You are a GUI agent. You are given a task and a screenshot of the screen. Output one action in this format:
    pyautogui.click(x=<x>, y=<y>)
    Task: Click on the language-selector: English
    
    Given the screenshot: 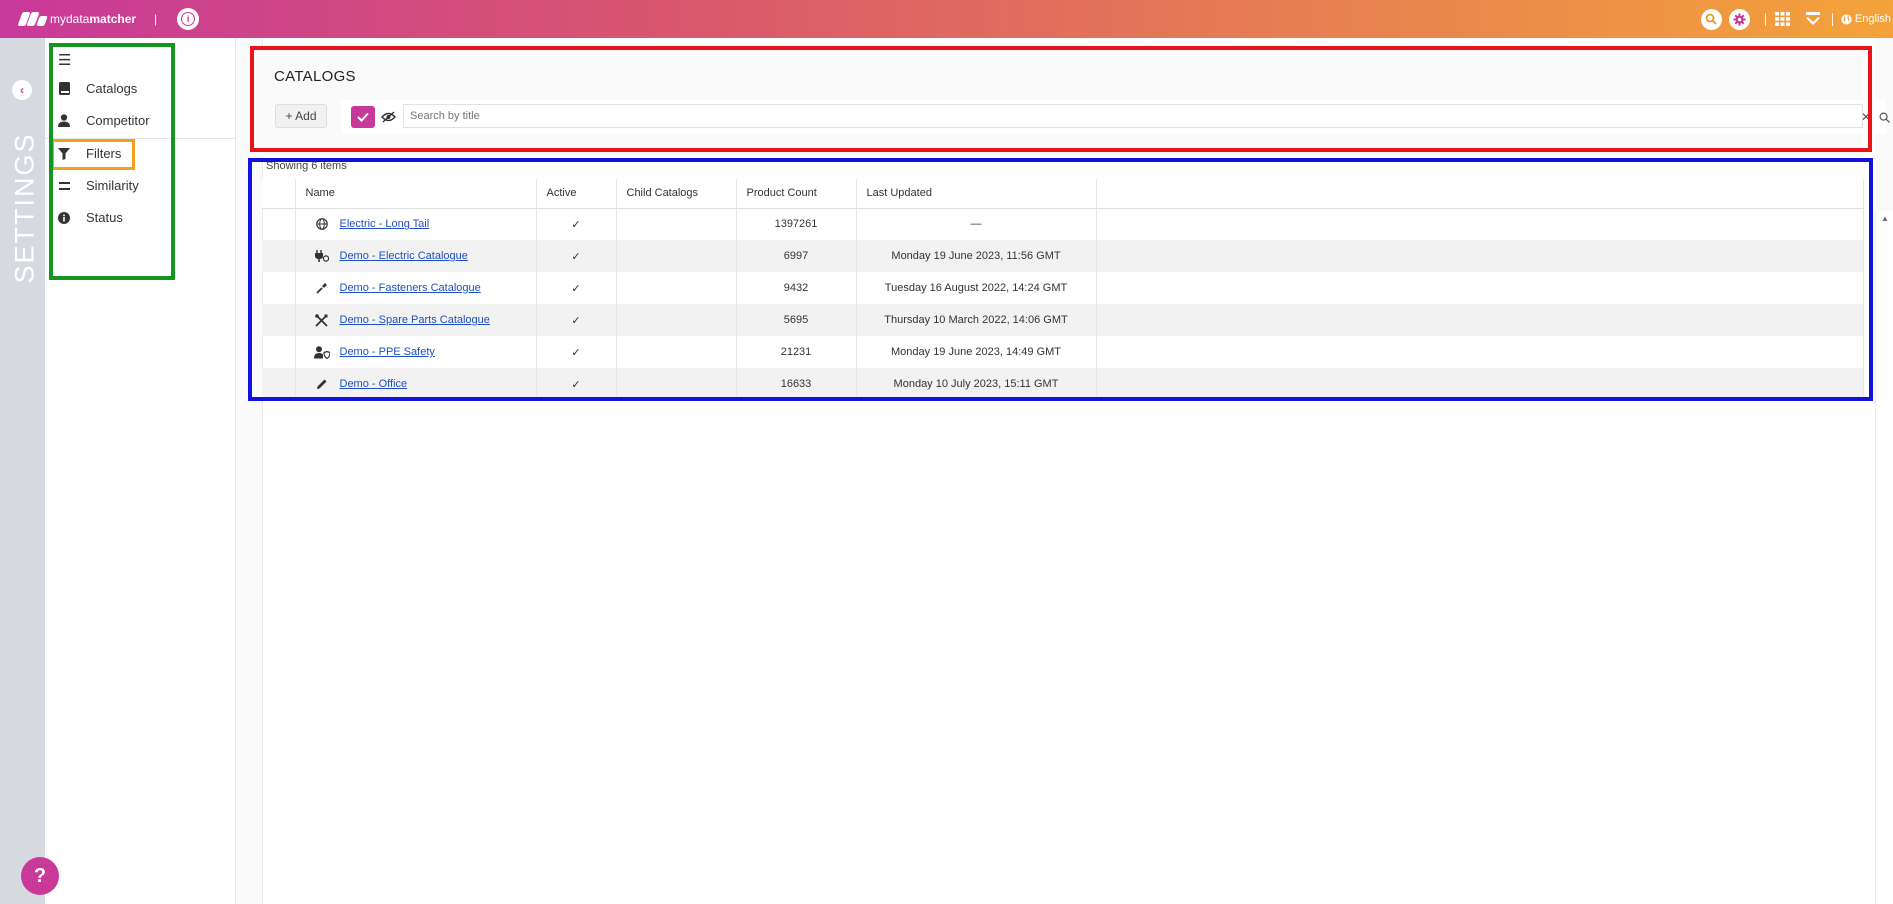 What is the action you would take?
    pyautogui.click(x=1866, y=19)
    